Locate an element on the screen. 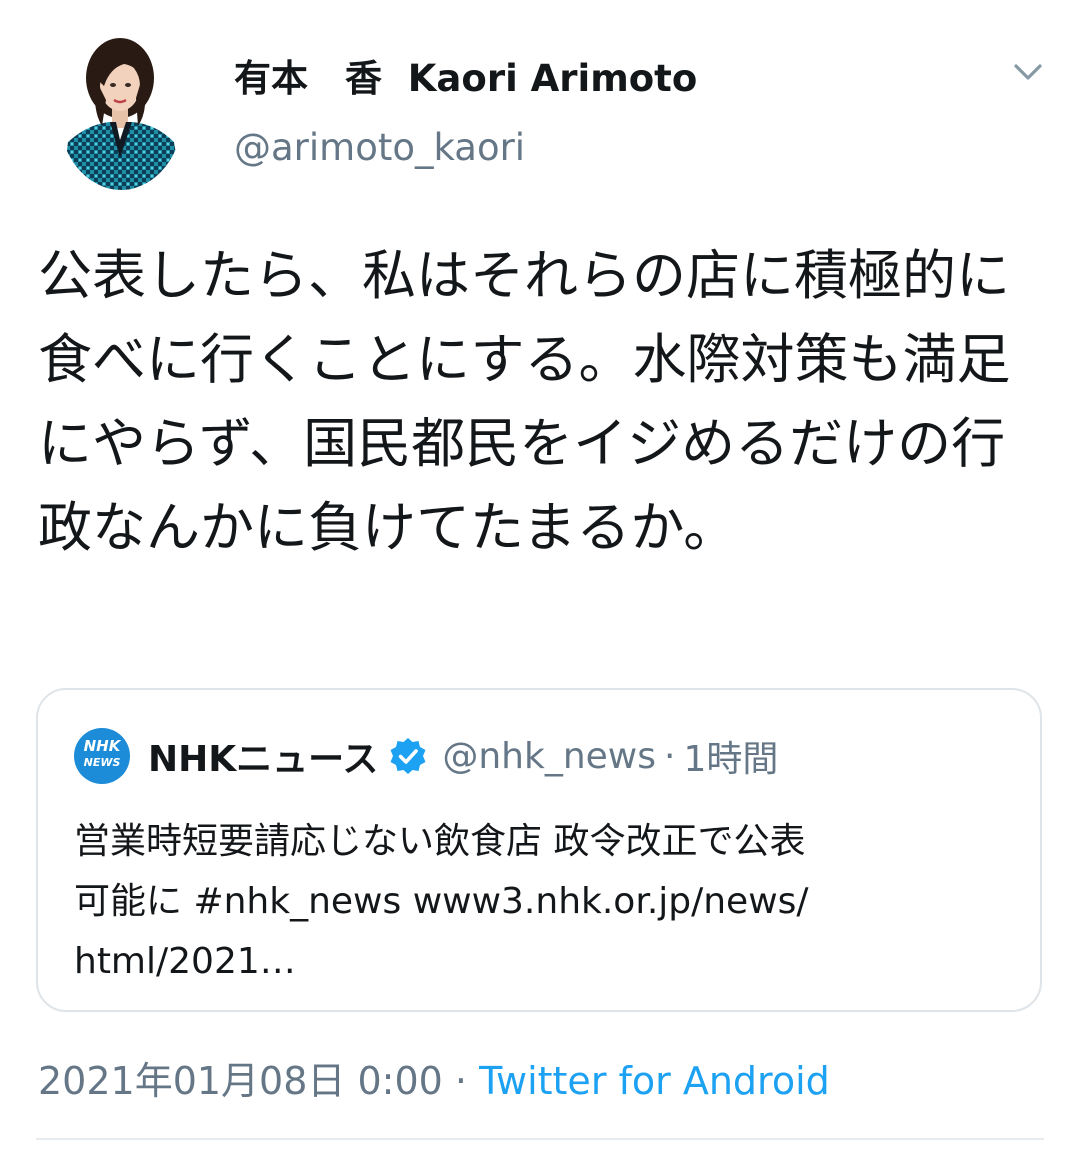 The image size is (1080, 1170). quoted-tweet-time: 1時間 is located at coordinates (731, 759).